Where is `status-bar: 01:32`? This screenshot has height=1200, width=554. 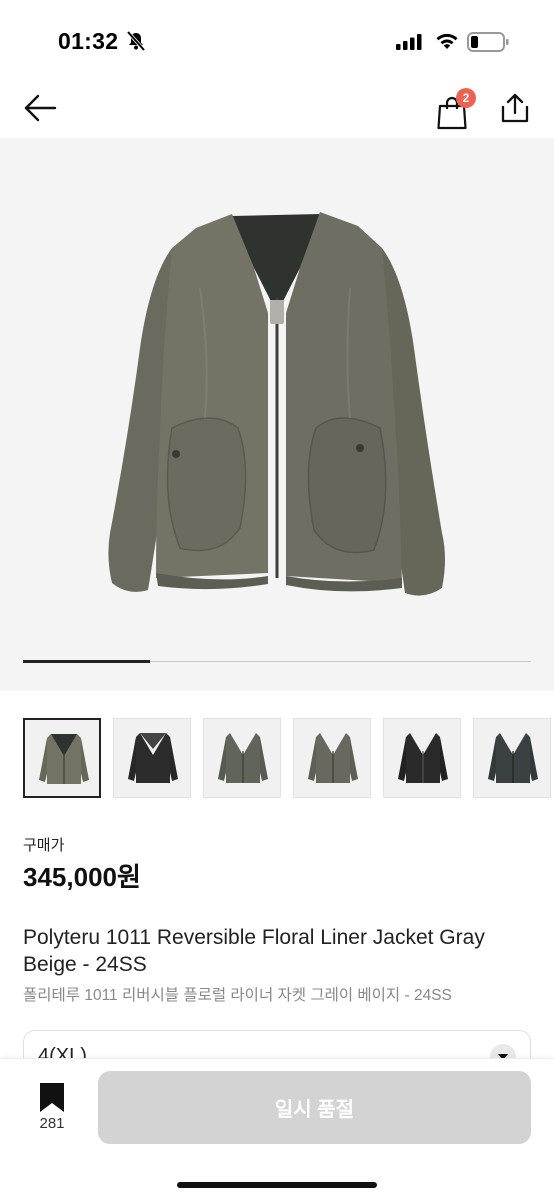 status-bar: 01:32 is located at coordinates (277, 40).